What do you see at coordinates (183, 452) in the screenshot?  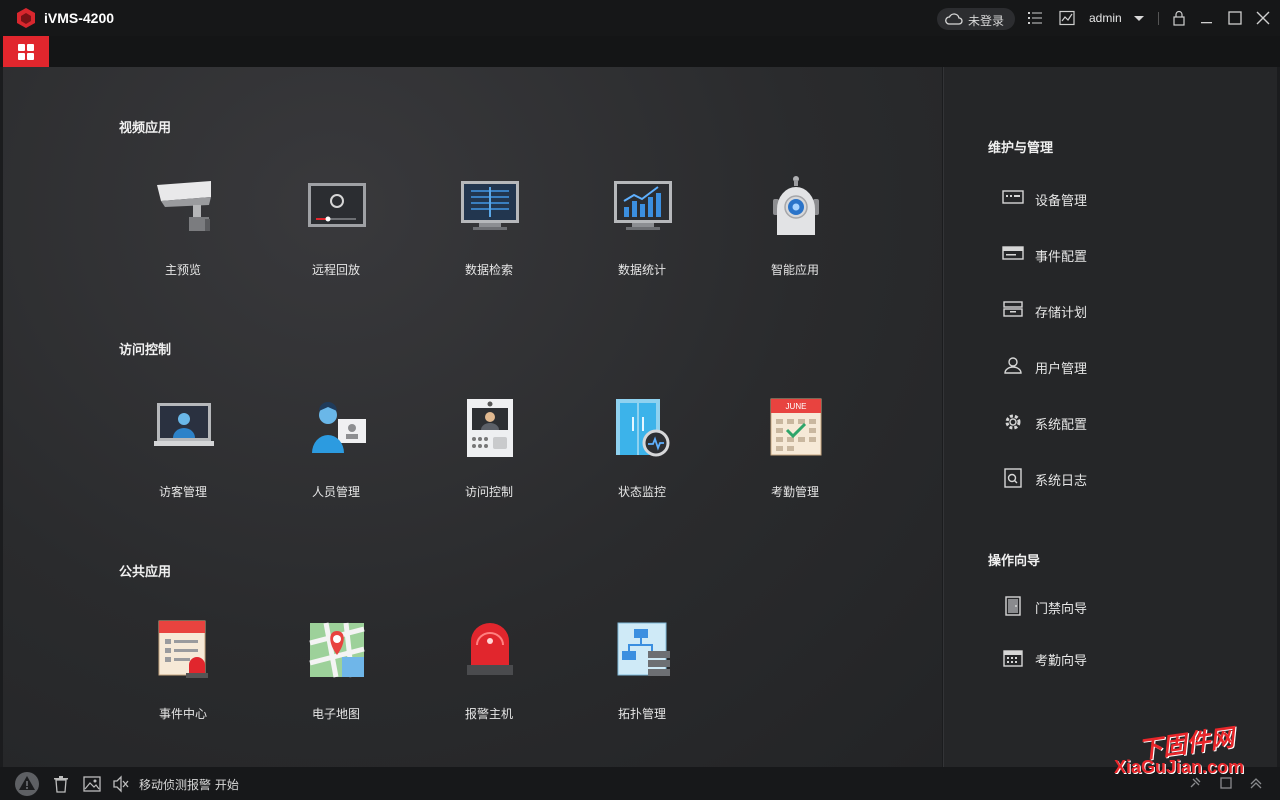 I see `tile-visitor-management: 访客管理` at bounding box center [183, 452].